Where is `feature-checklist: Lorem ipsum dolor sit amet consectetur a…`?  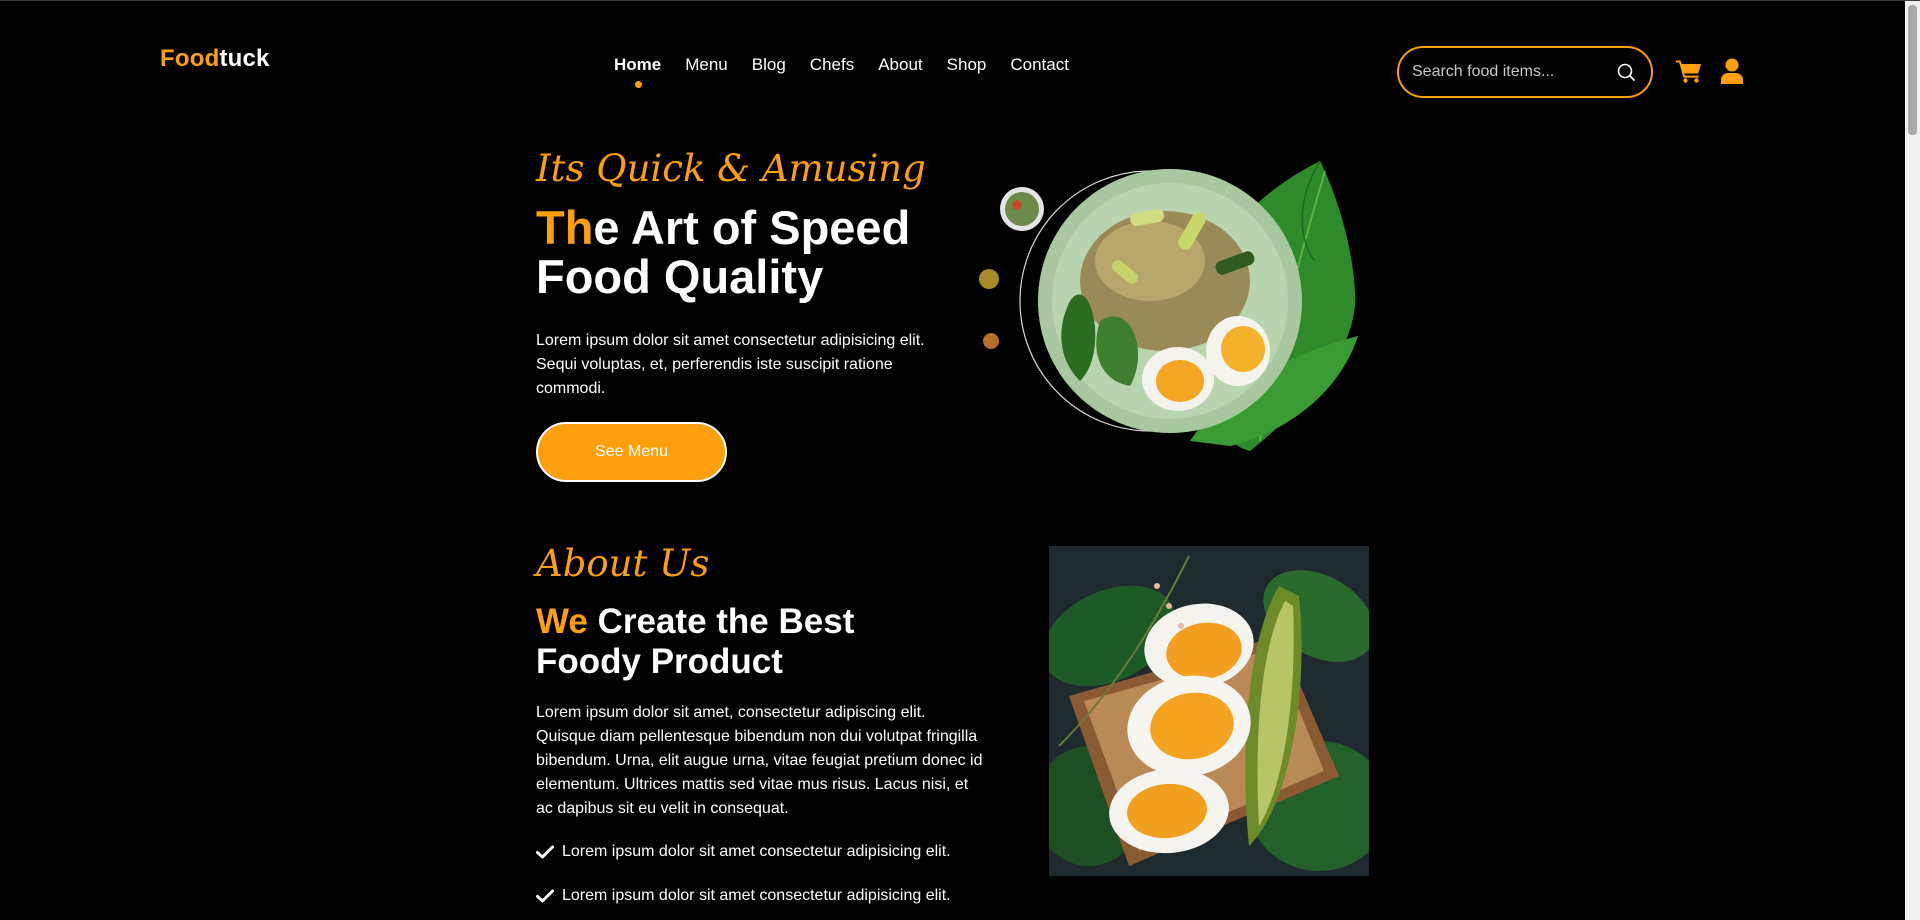
feature-checklist: Lorem ipsum dolor sit amet consectetur a… is located at coordinates (743, 880).